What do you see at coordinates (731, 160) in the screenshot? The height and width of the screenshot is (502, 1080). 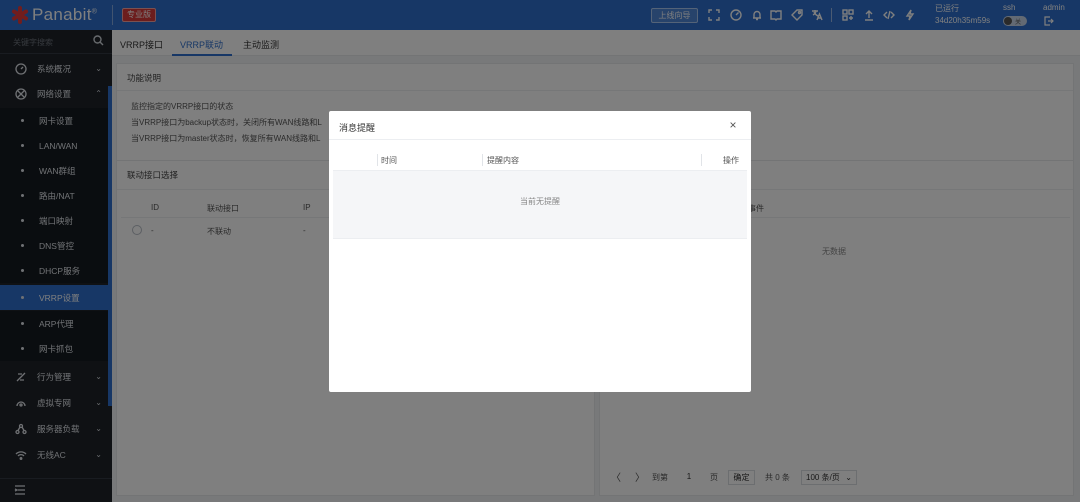 I see `column-header-action: 操作` at bounding box center [731, 160].